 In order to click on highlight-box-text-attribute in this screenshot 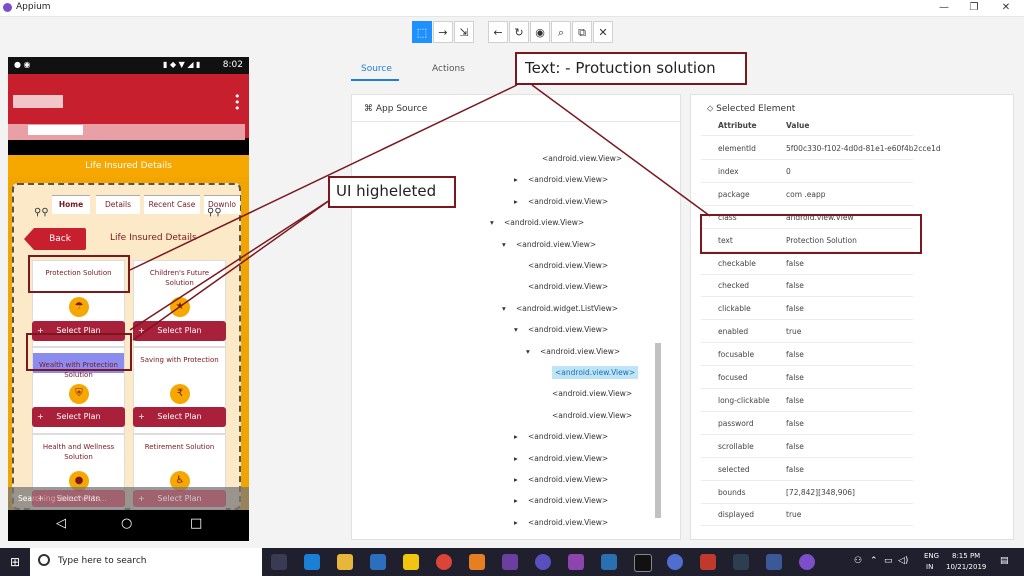, I will do `click(811, 234)`.